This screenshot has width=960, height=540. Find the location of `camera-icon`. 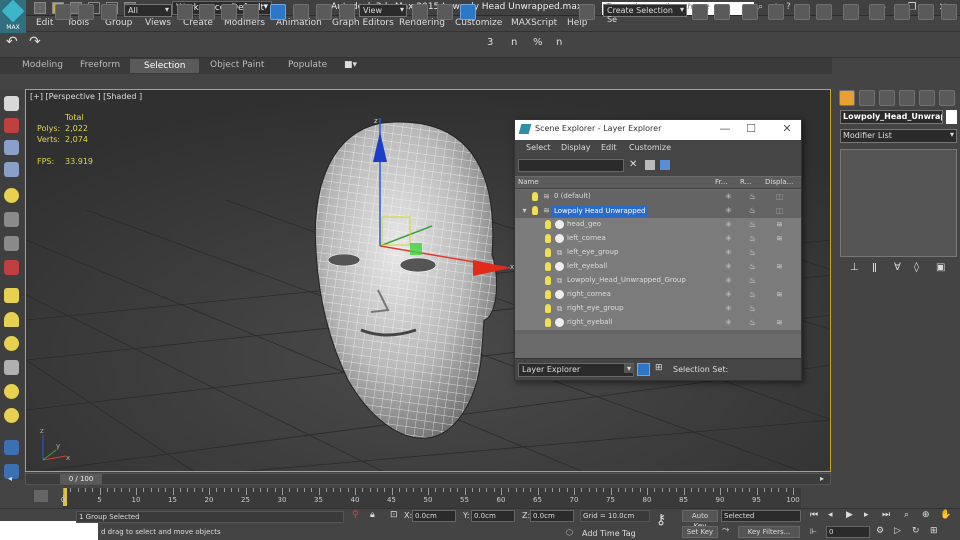

camera-icon is located at coordinates (11, 219).